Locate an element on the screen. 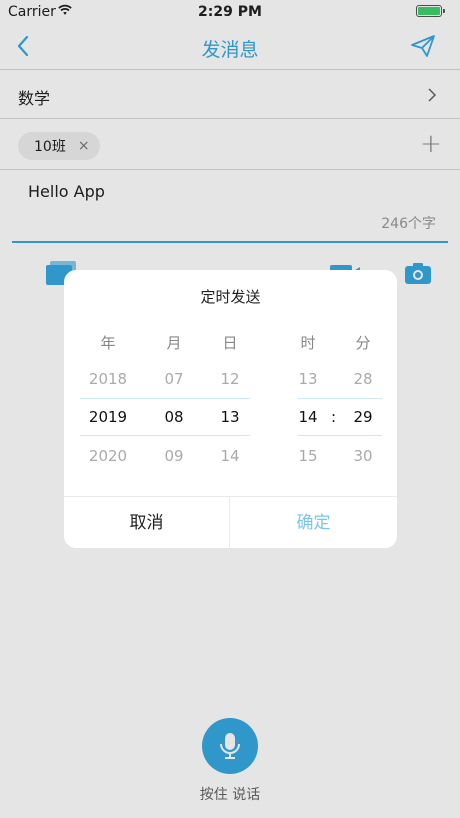 Image resolution: width=460 pixels, height=818 pixels. dialog-actions: 取消 确定 is located at coordinates (230, 522).